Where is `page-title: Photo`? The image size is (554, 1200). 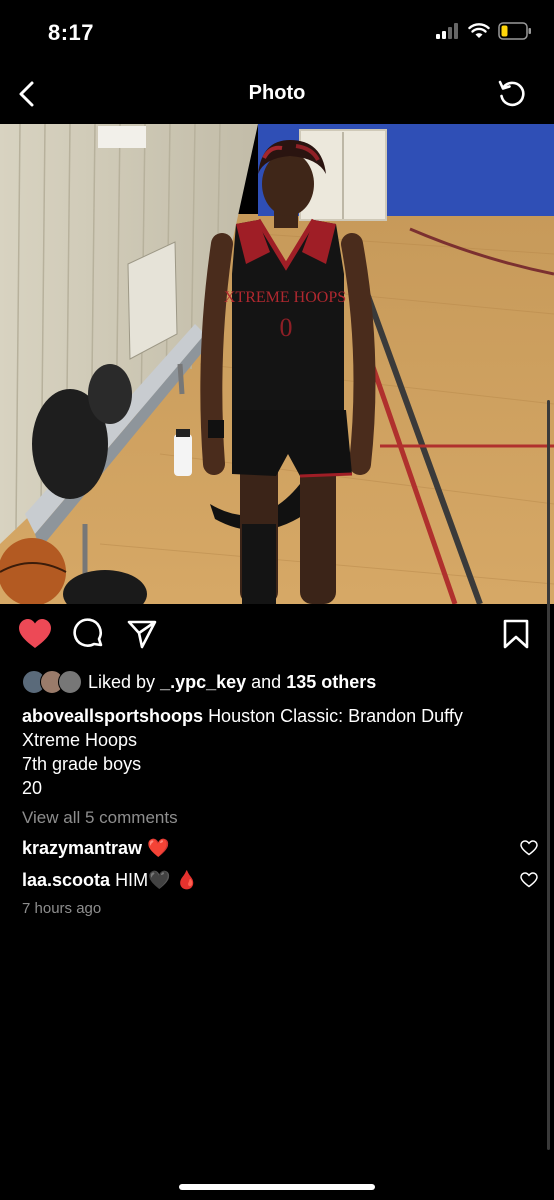
page-title: Photo is located at coordinates (277, 93).